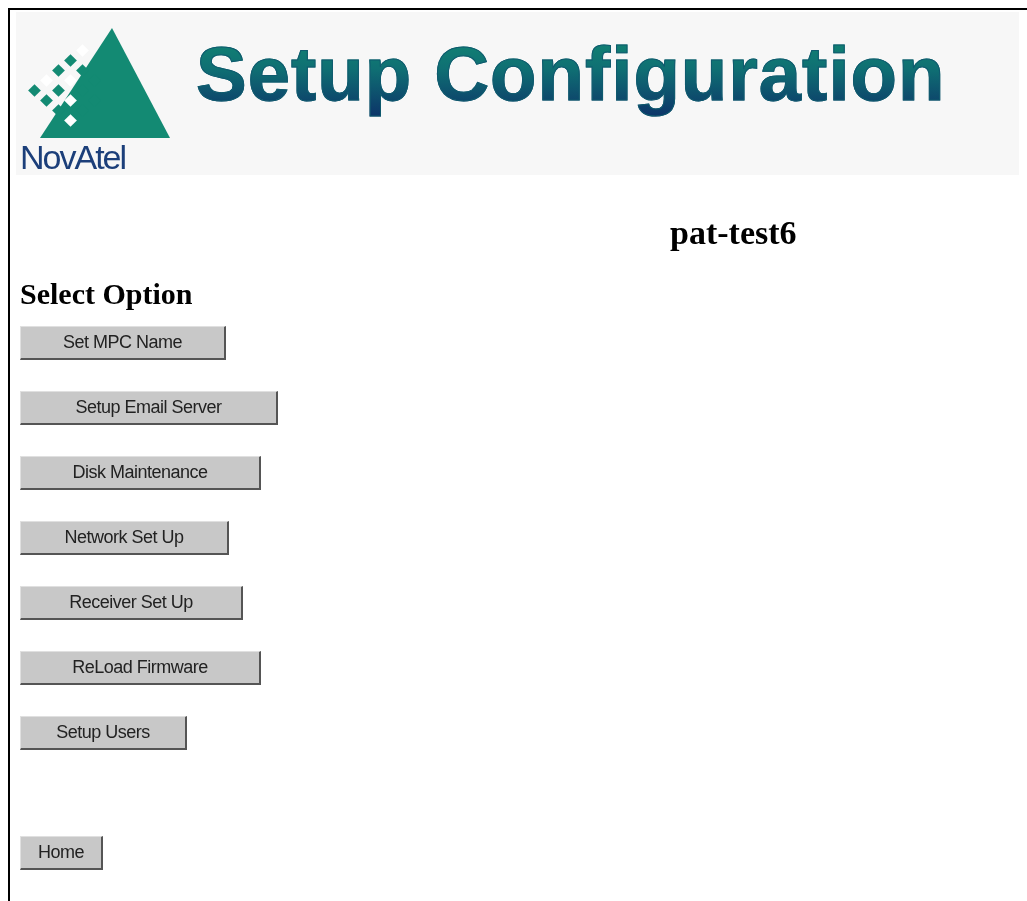 This screenshot has height=901, width=1027. I want to click on option-button: Set MPC Name, so click(123, 342).